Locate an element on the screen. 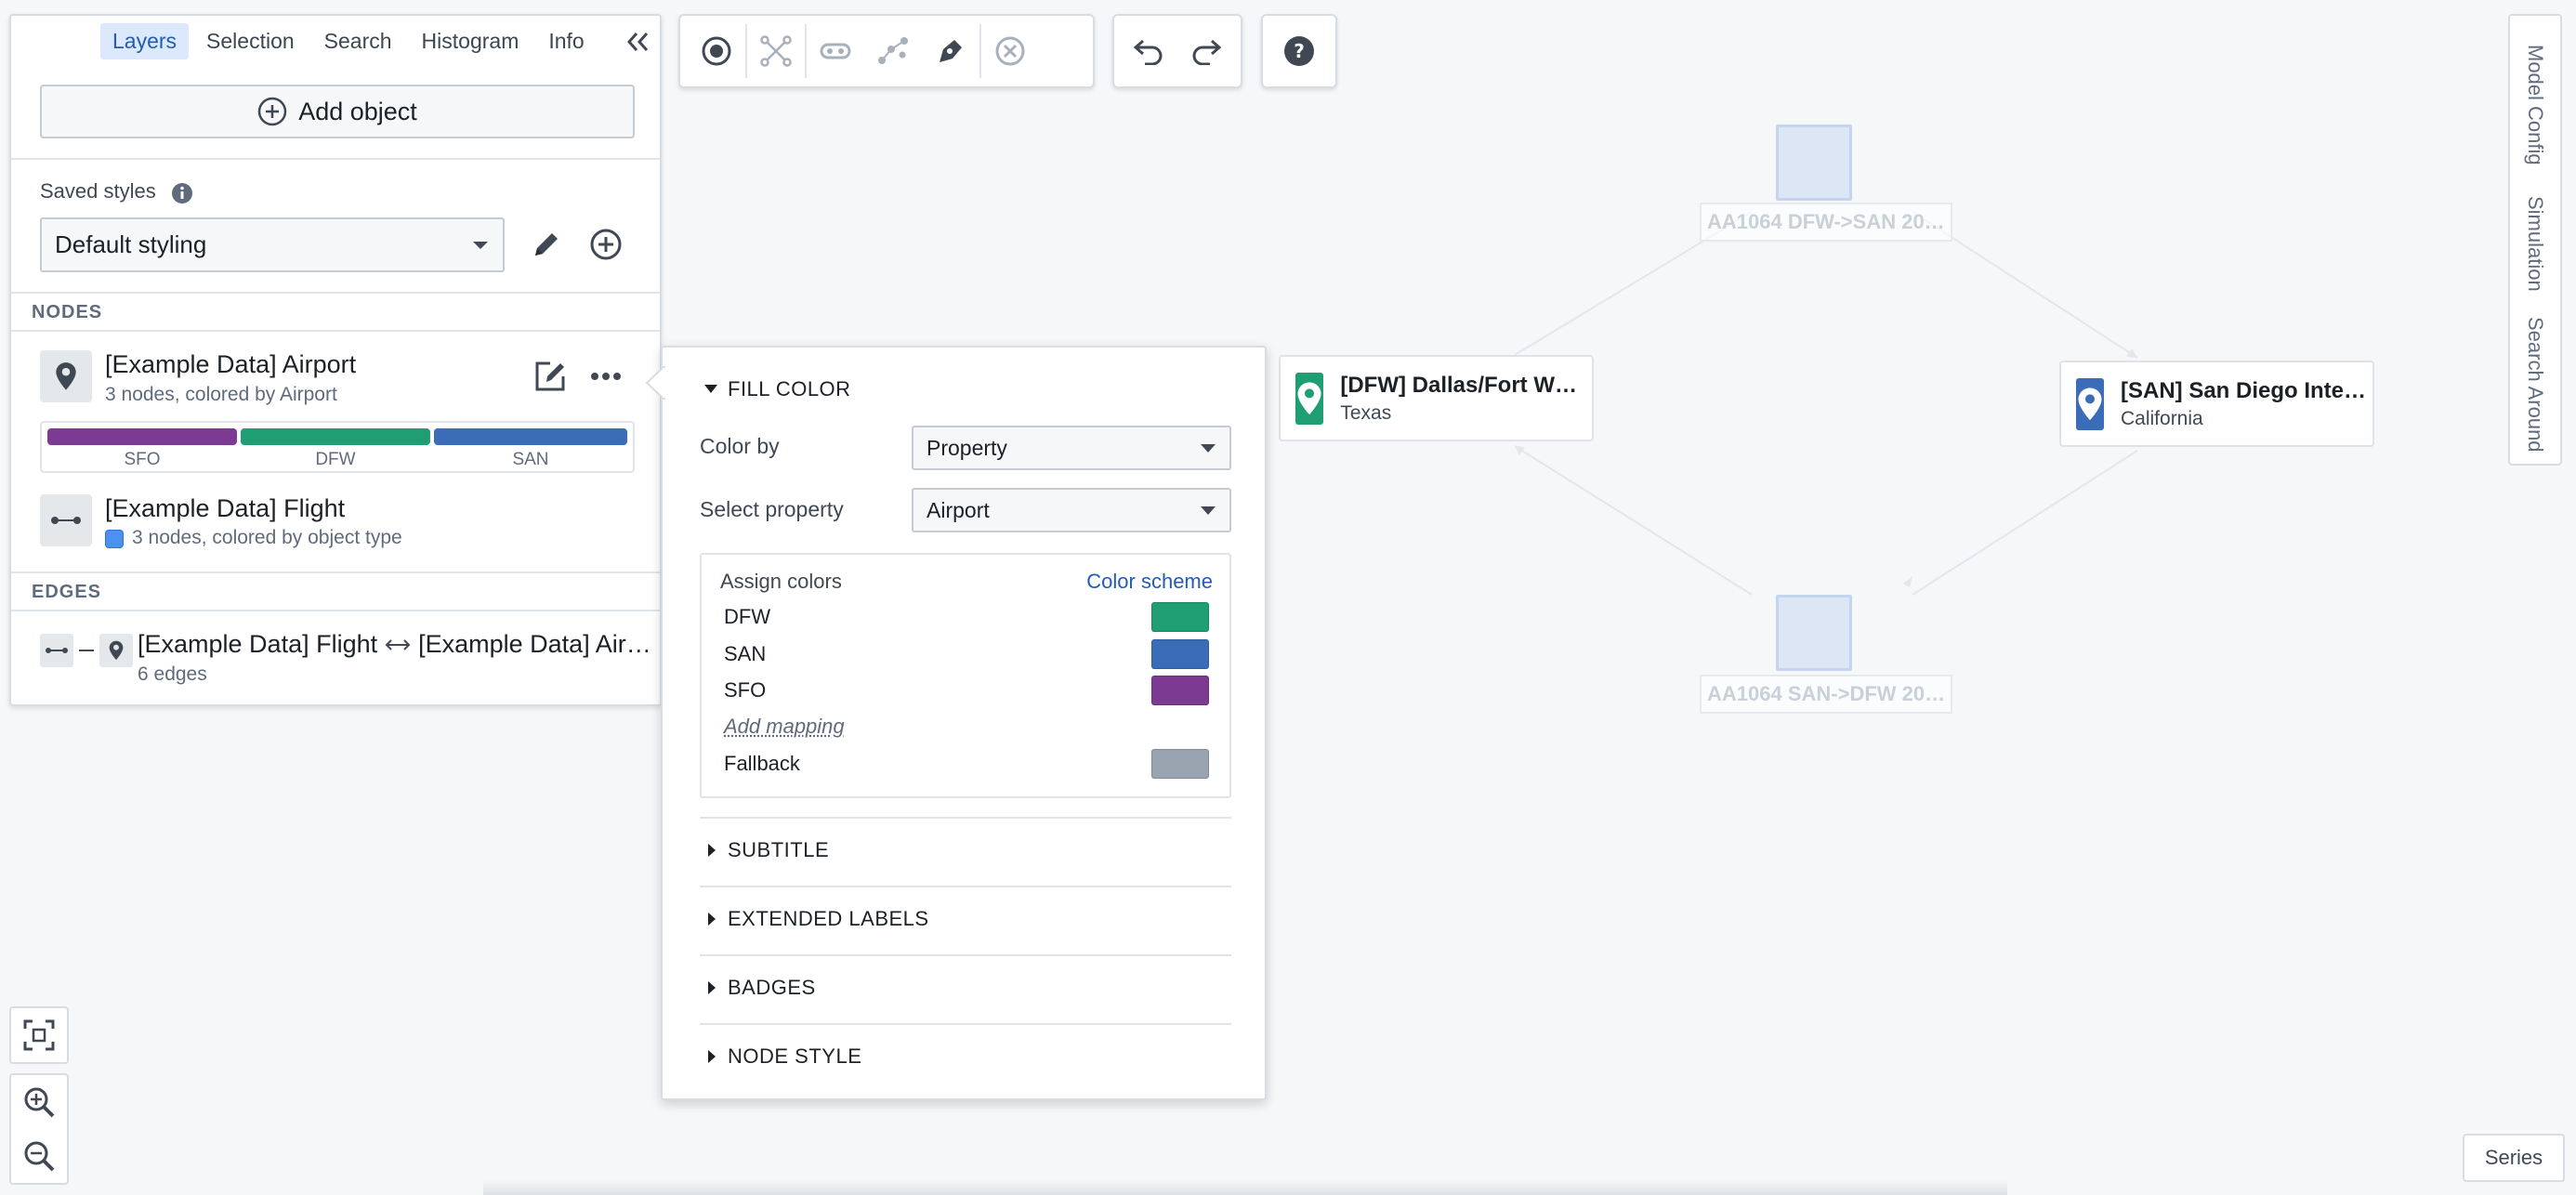  flight-node-bottom is located at coordinates (1814, 633).